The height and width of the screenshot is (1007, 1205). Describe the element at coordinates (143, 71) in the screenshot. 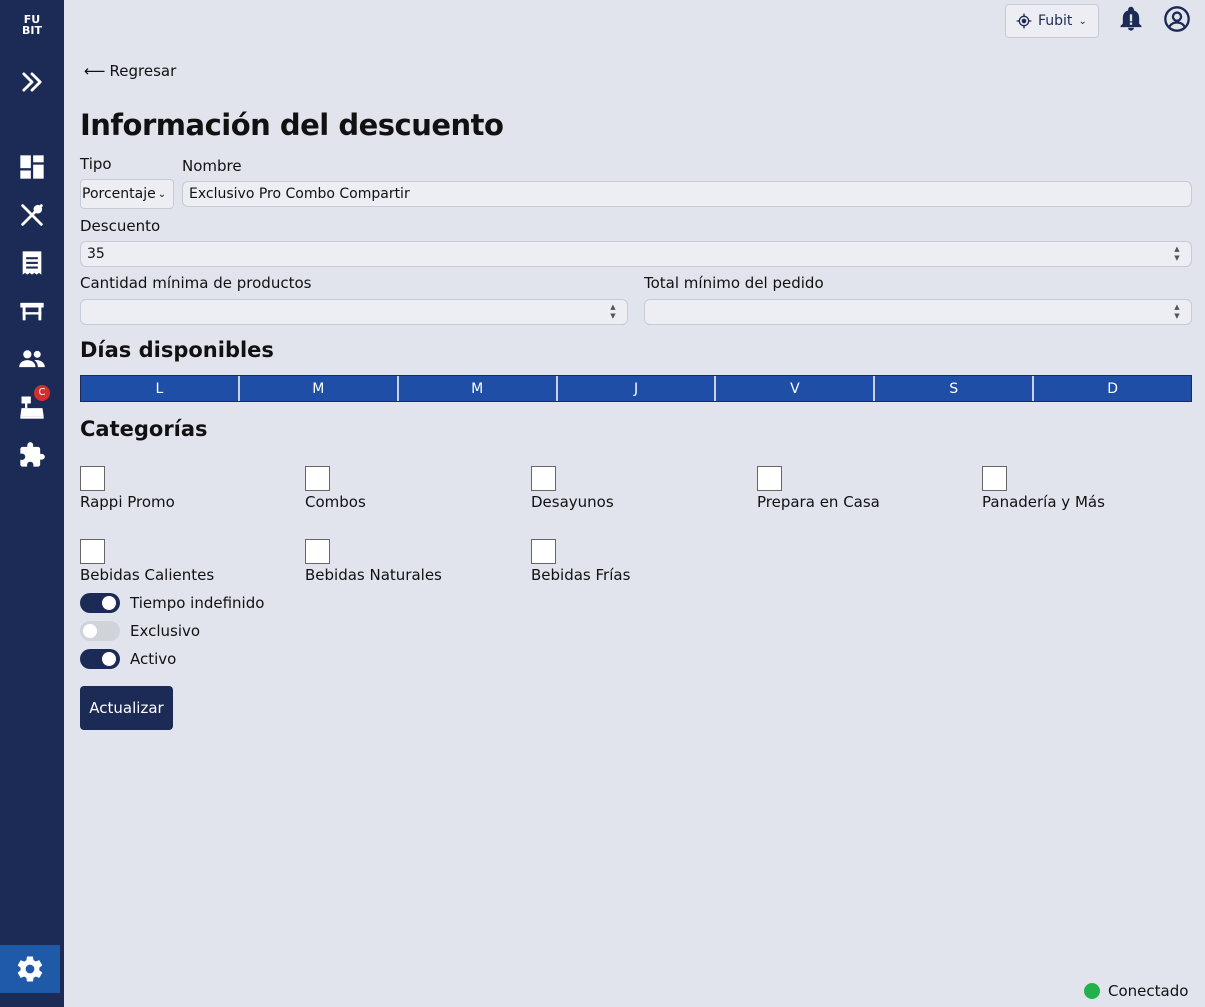

I see `back-label: Regresar` at that location.